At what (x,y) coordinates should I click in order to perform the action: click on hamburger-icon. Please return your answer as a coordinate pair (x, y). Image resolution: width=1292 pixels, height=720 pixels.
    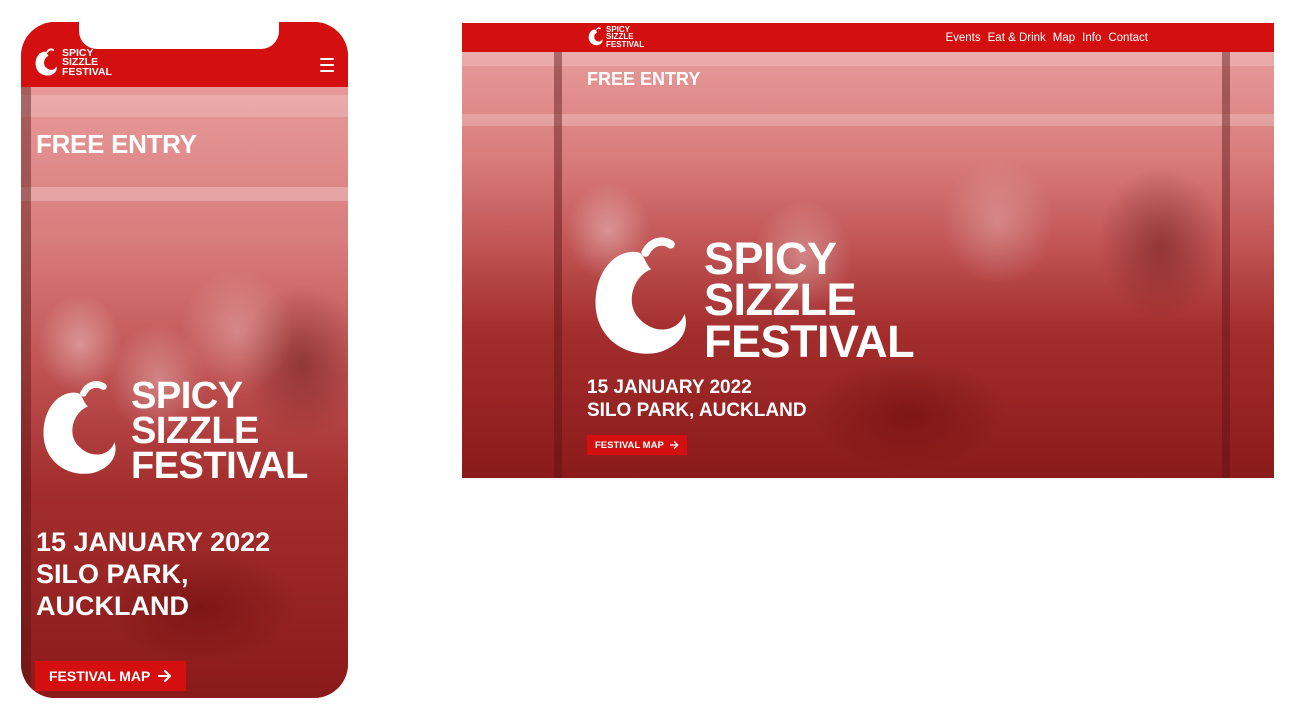
    Looking at the image, I should click on (327, 65).